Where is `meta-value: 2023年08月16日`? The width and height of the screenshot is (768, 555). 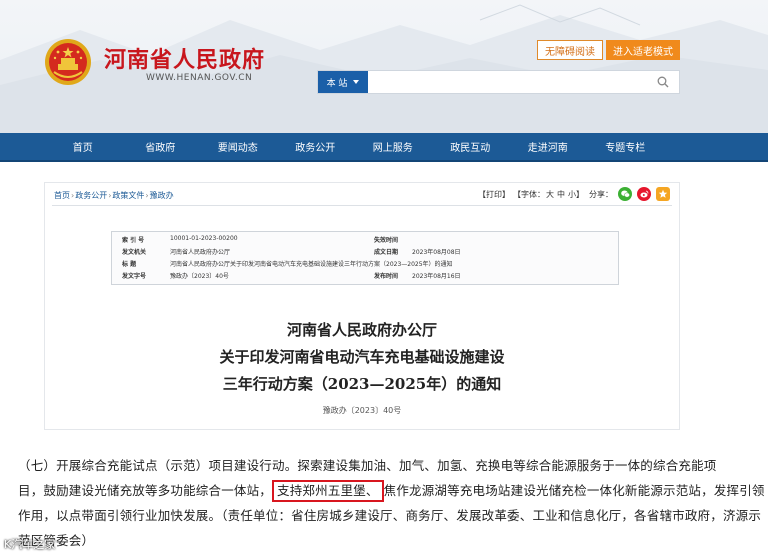
meta-value: 2023年08月16日 is located at coordinates (436, 276).